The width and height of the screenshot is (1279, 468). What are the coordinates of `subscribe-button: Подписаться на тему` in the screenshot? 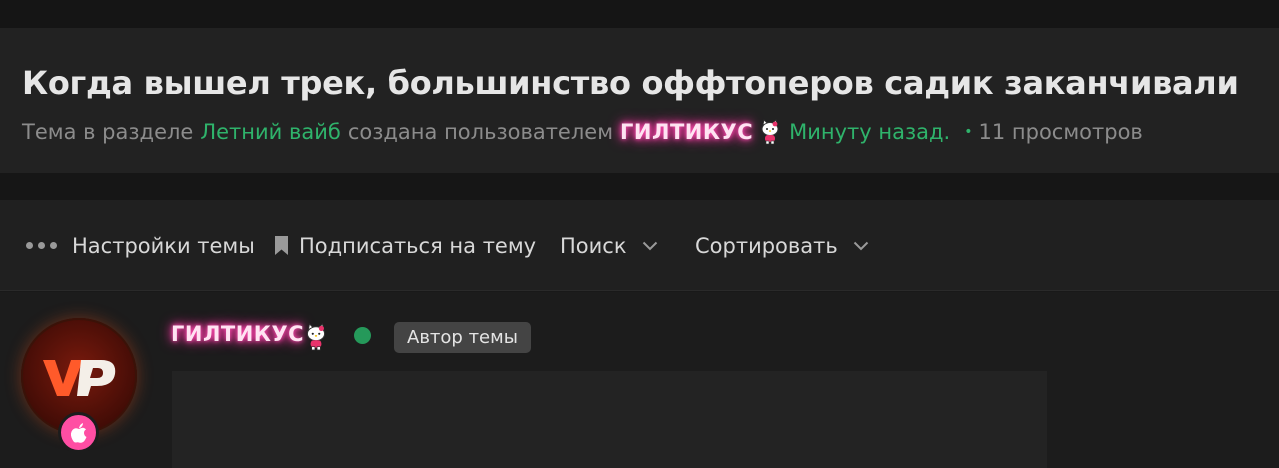 It's located at (405, 245).